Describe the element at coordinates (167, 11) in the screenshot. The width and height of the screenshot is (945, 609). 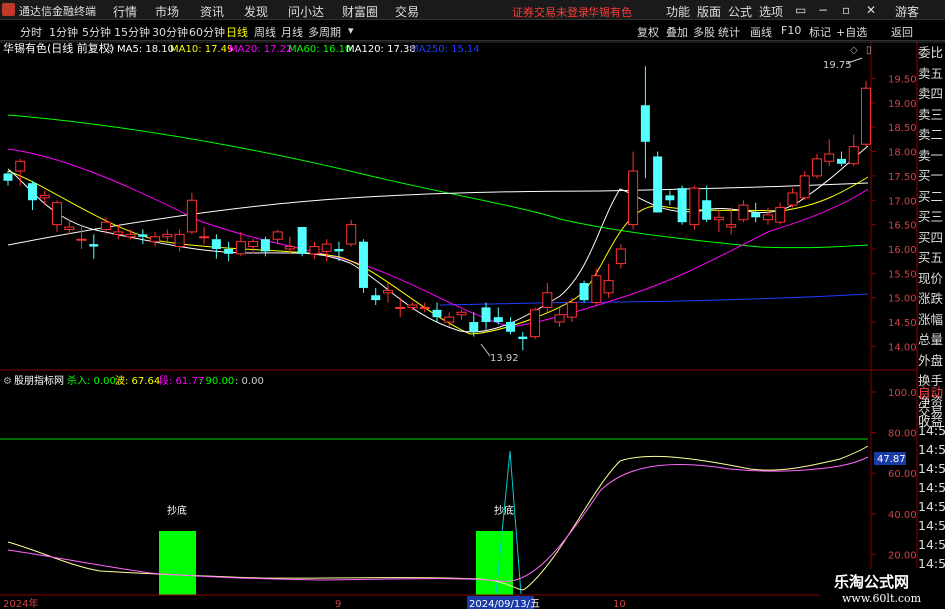
I see `menu-exchange: 市场` at that location.